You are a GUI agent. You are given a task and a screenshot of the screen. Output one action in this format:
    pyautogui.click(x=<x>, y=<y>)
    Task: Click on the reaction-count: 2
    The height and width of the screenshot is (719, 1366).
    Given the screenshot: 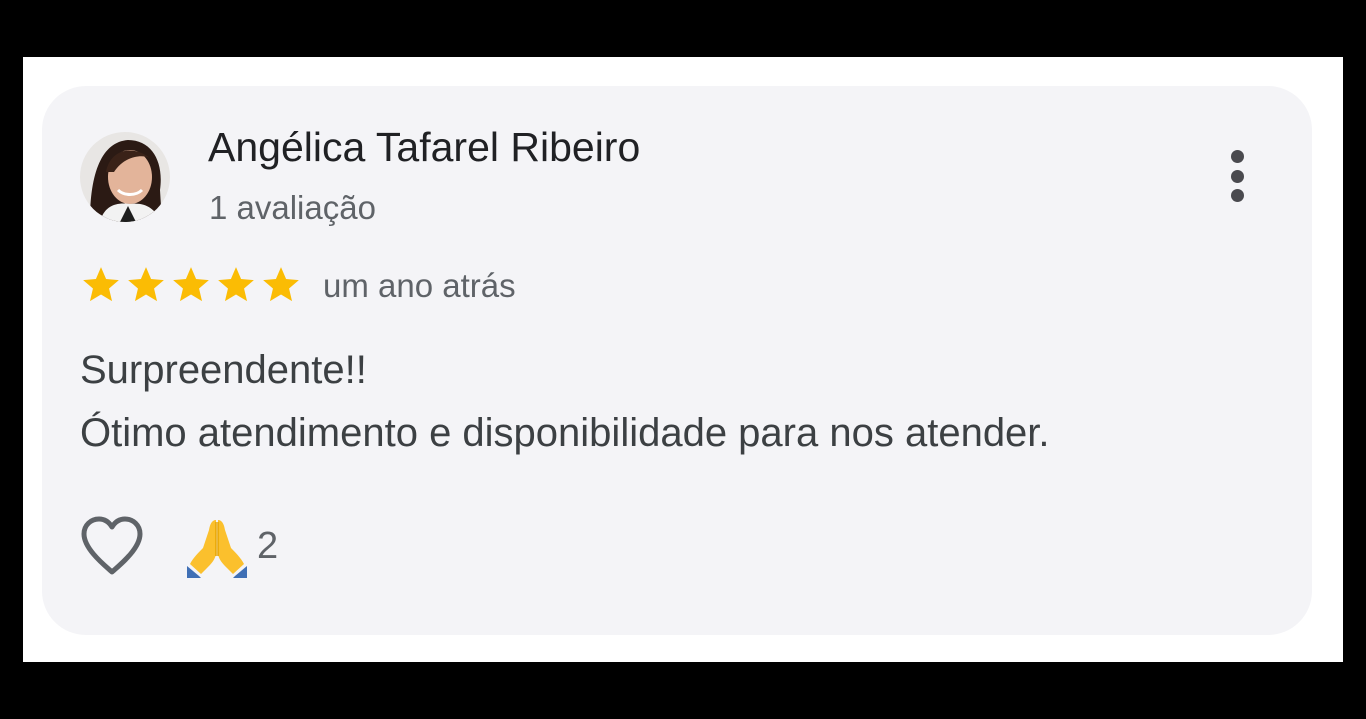 What is the action you would take?
    pyautogui.click(x=268, y=545)
    